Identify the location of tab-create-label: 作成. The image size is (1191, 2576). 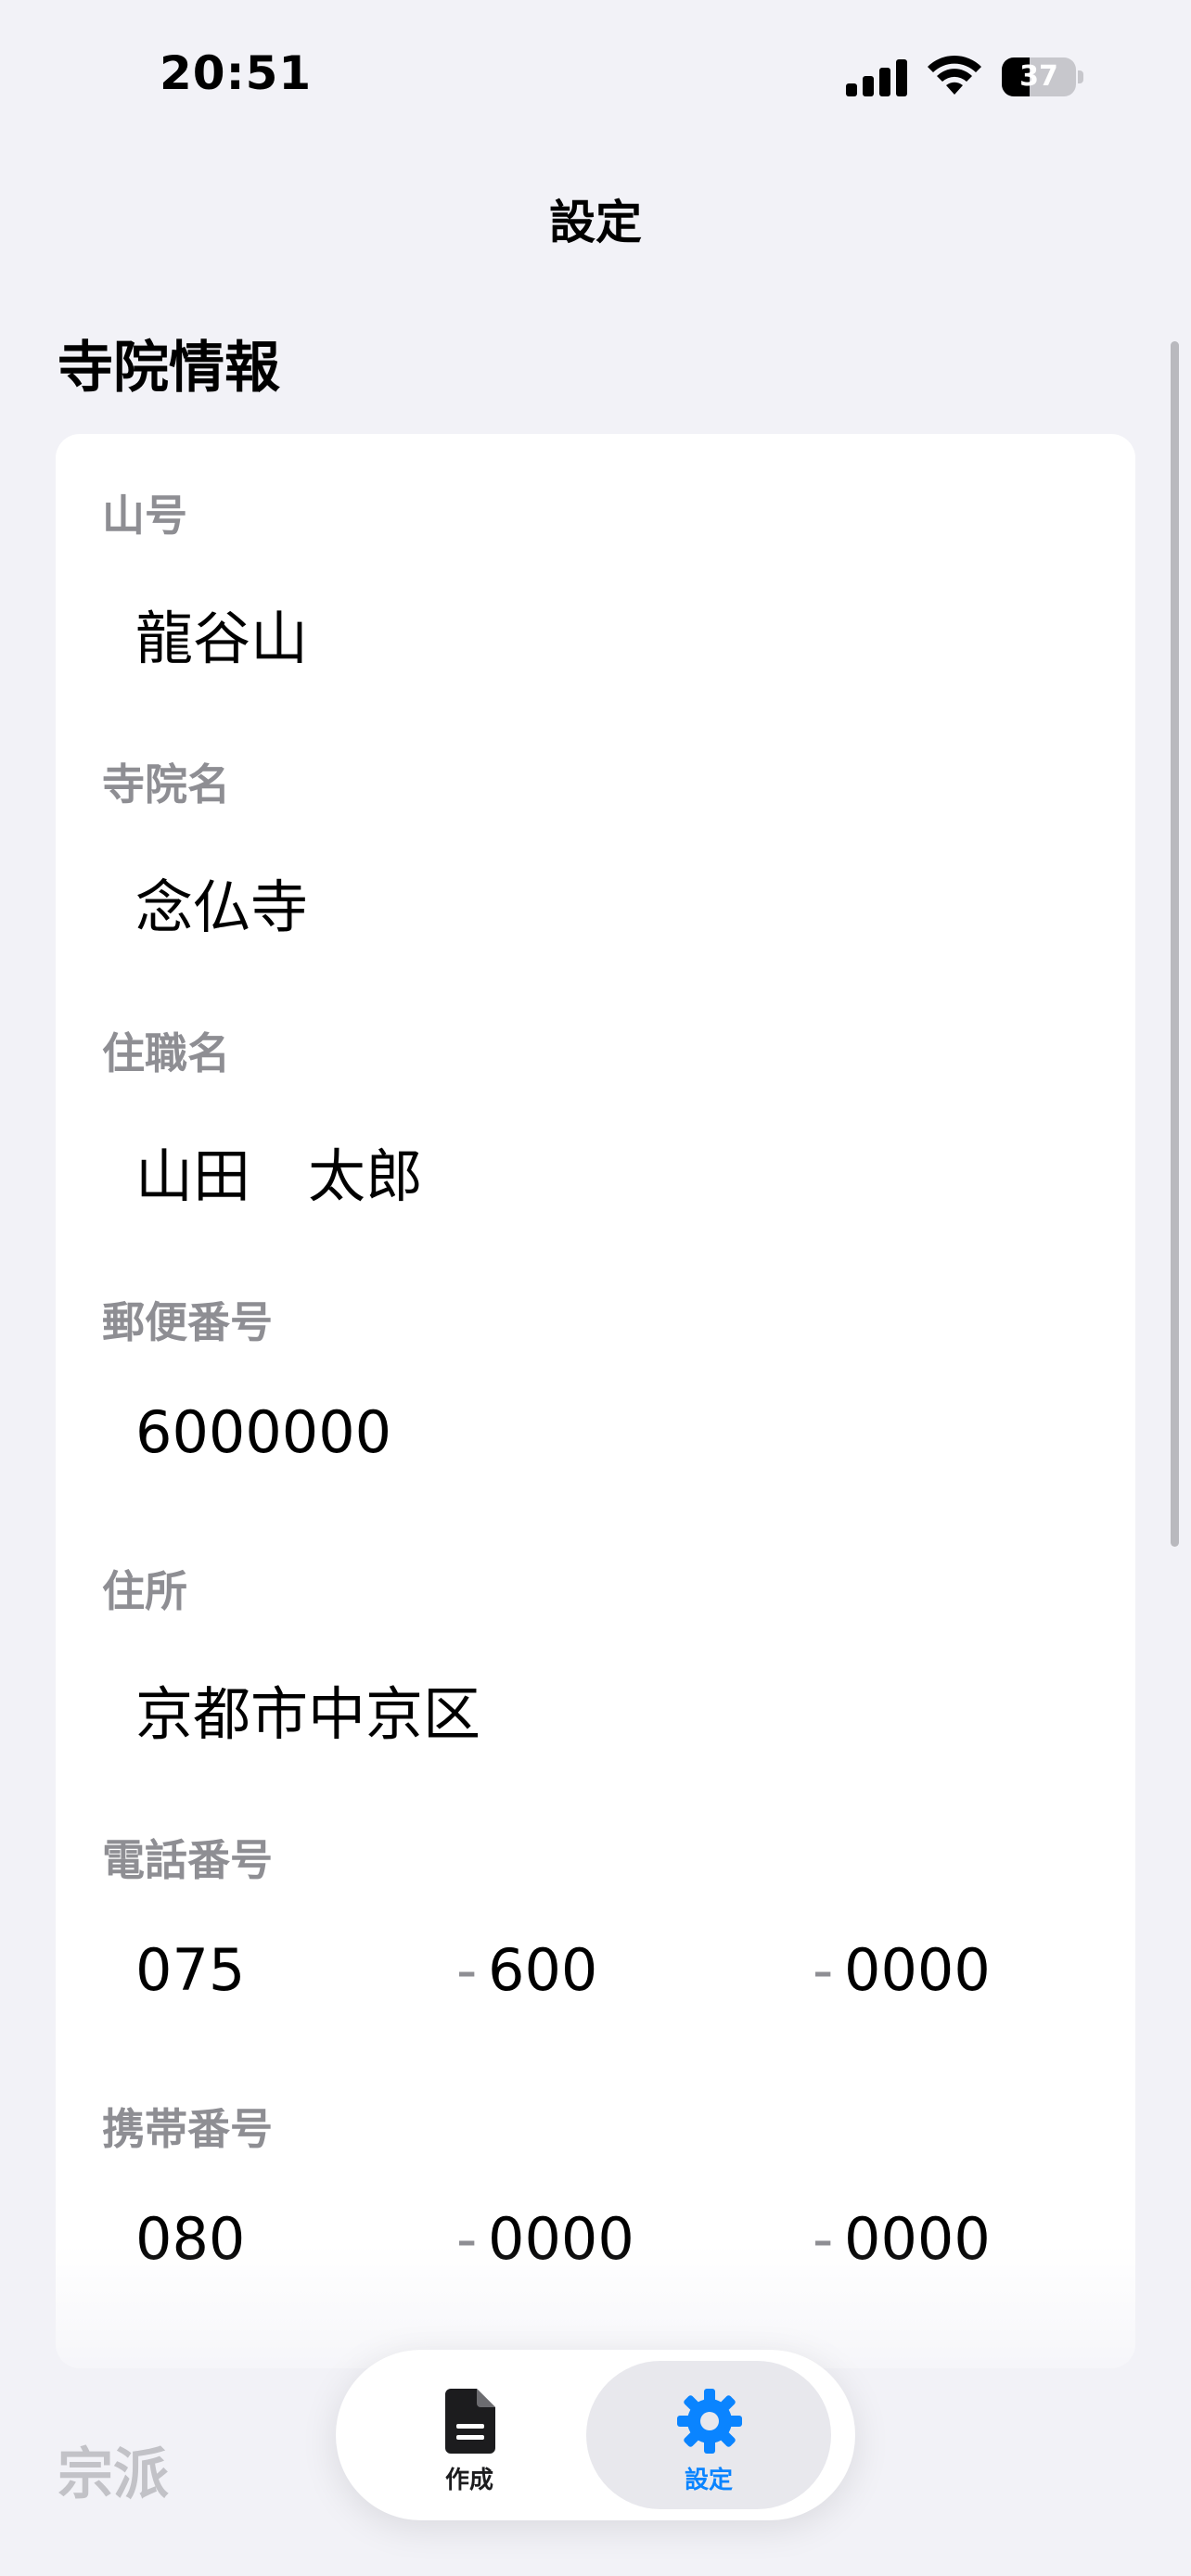
(468, 2480).